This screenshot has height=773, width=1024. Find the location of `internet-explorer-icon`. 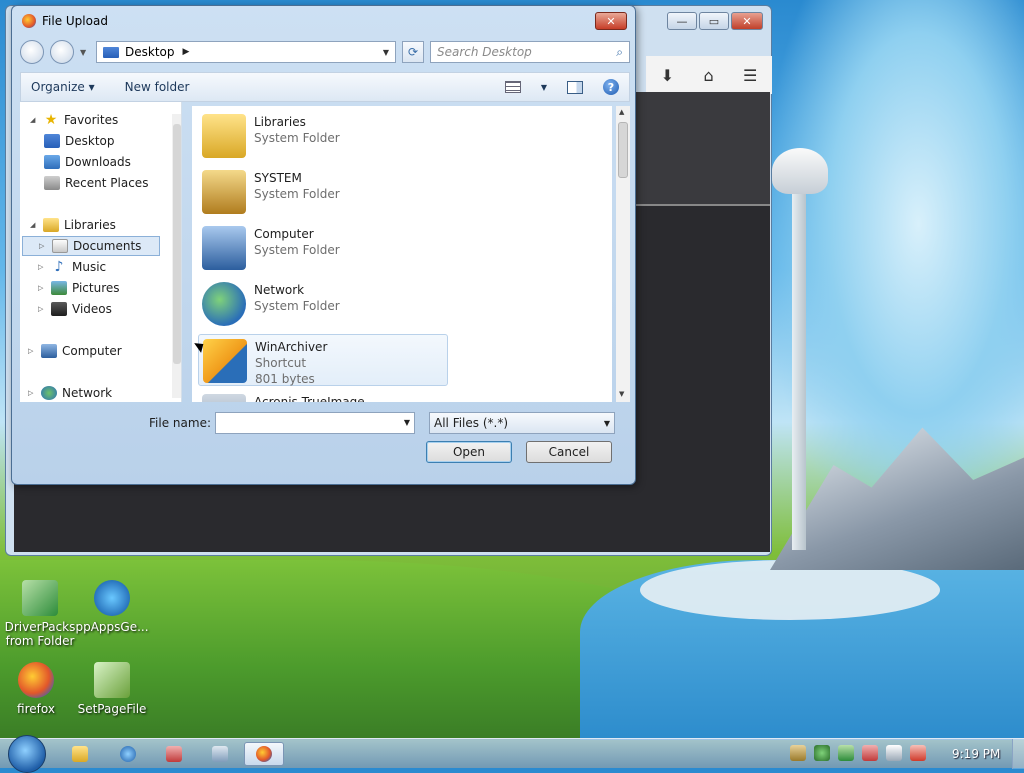

internet-explorer-icon is located at coordinates (128, 754).